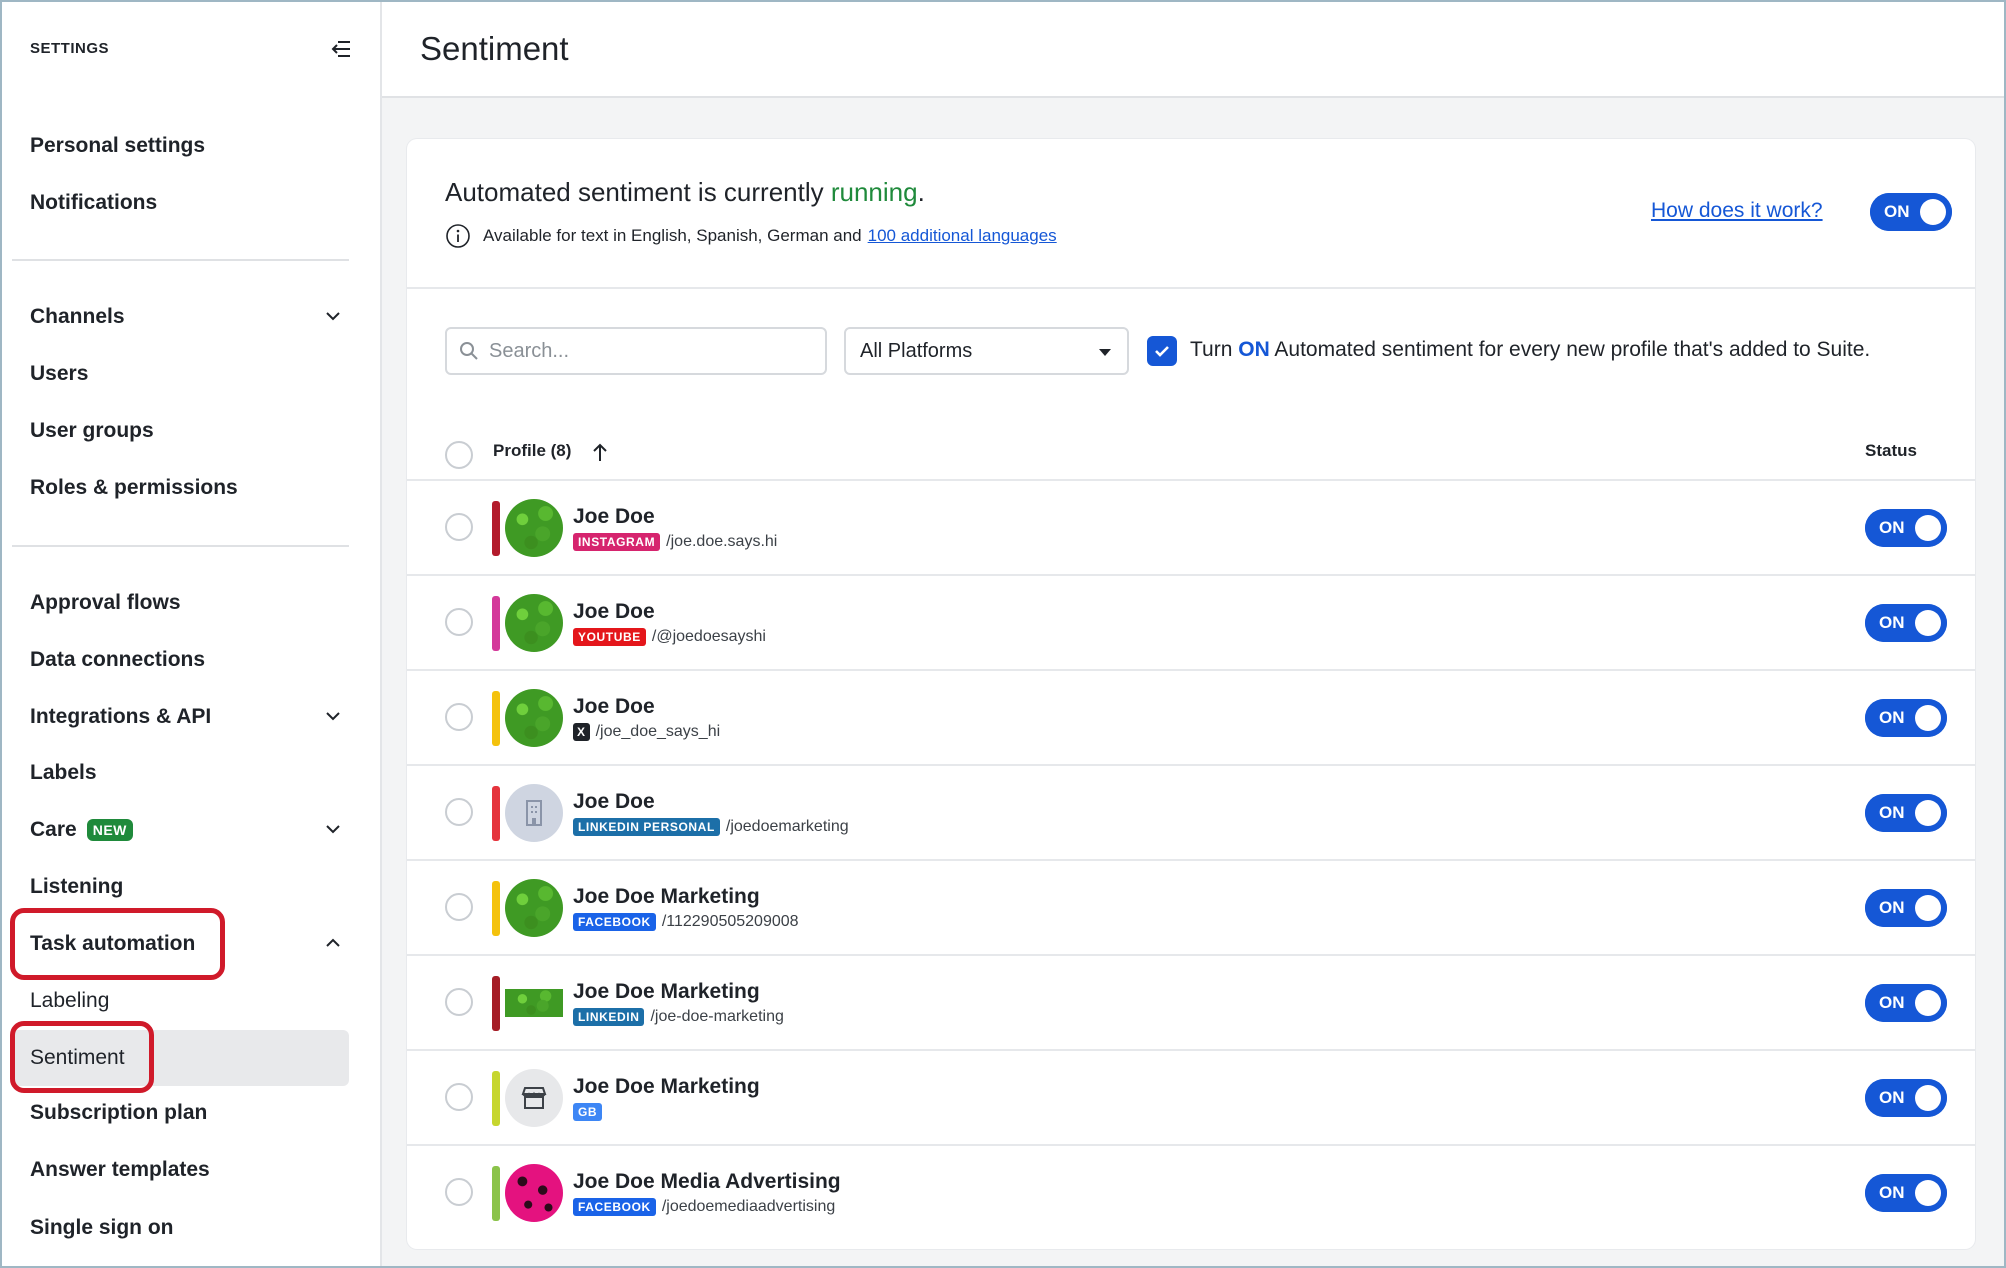 This screenshot has height=1268, width=2006. What do you see at coordinates (1911, 212) in the screenshot?
I see `automated-sentiment-toggle: ON` at bounding box center [1911, 212].